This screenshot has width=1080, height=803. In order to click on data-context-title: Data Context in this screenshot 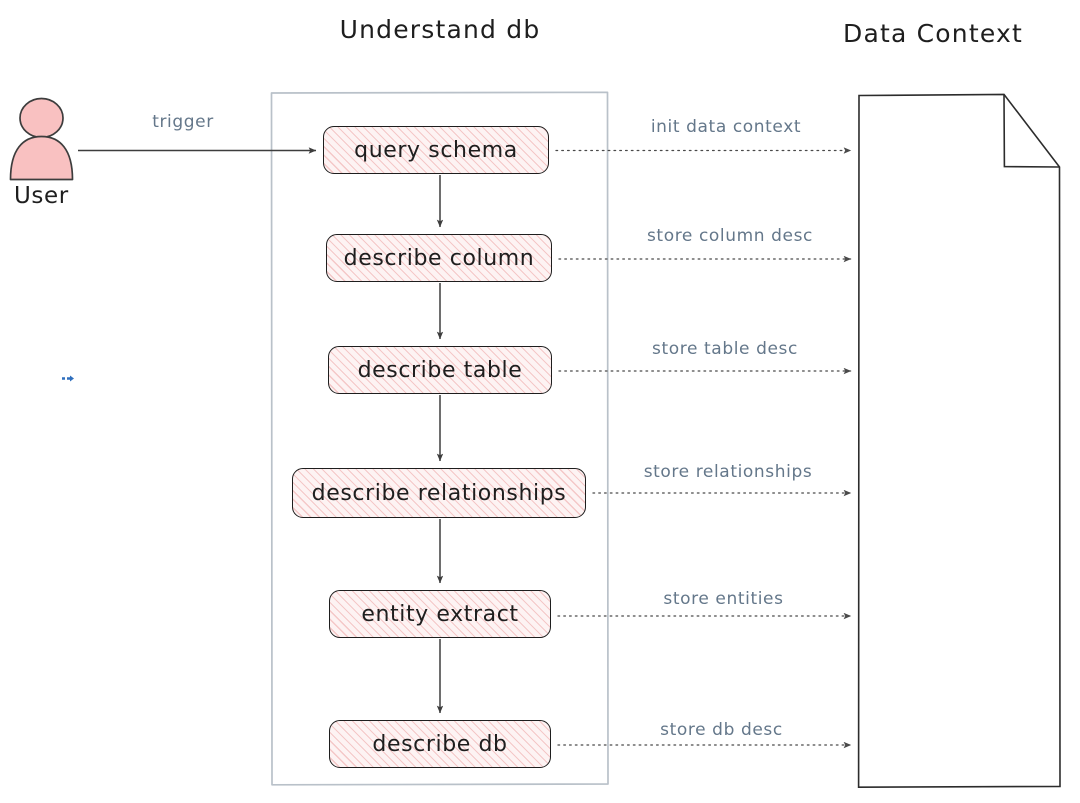, I will do `click(933, 33)`.